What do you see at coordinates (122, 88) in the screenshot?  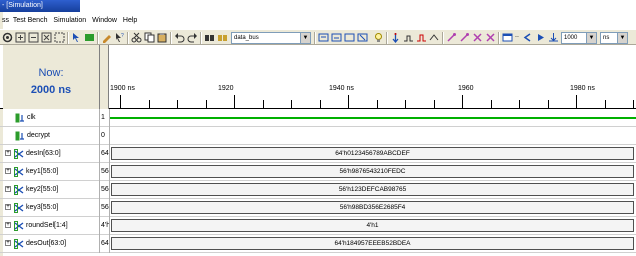 I see `time-label: 1900 ns` at bounding box center [122, 88].